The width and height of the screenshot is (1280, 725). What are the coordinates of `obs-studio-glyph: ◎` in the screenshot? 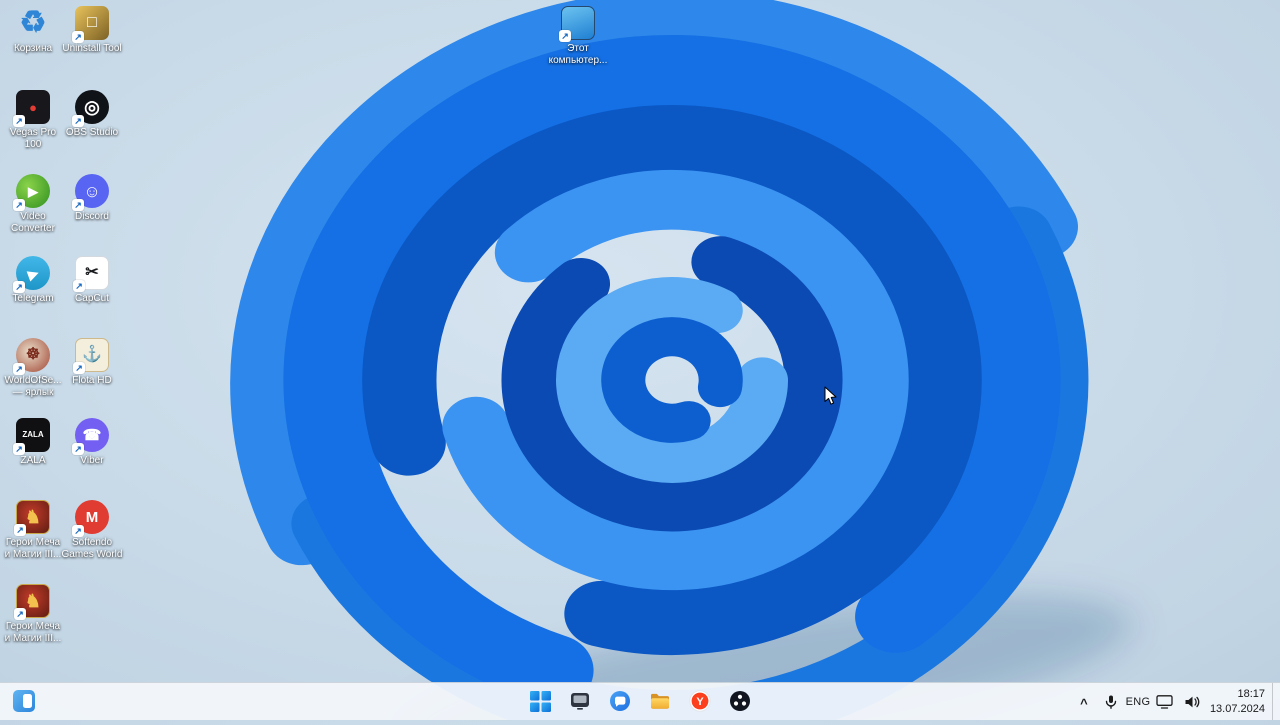 It's located at (92, 107).